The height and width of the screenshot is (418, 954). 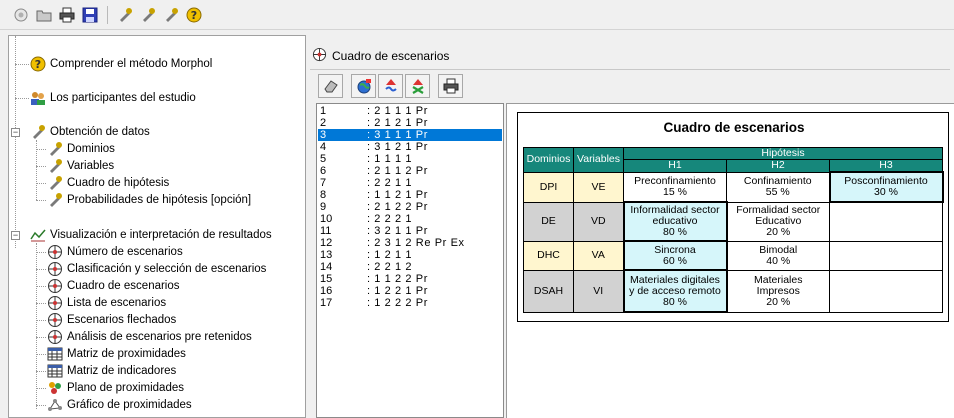 I want to click on tree-item-label: Cuadro de hipótesis, so click(x=118, y=183).